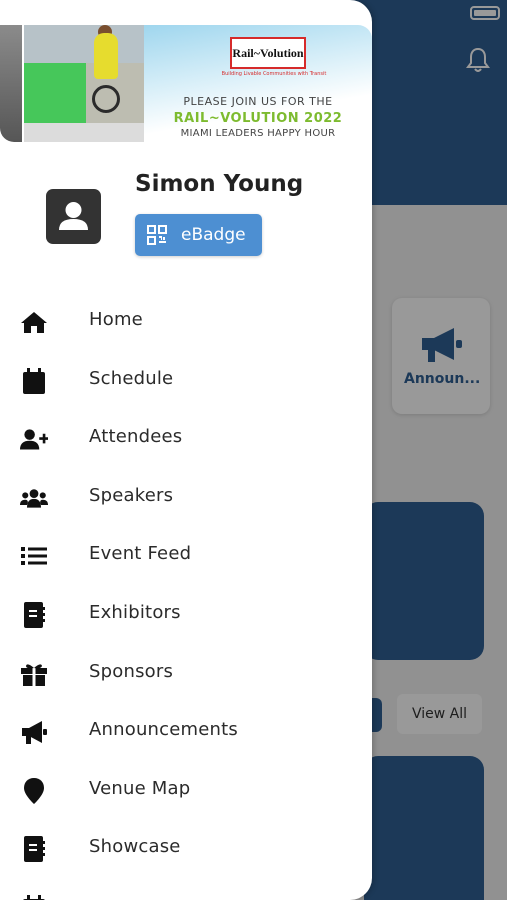 The height and width of the screenshot is (900, 507). I want to click on map-pin-icon, so click(34, 790).